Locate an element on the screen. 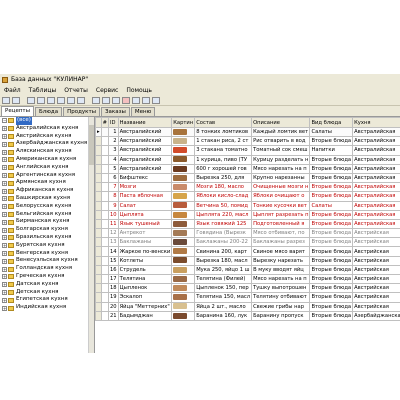  cell-id: 17 is located at coordinates (113, 279).